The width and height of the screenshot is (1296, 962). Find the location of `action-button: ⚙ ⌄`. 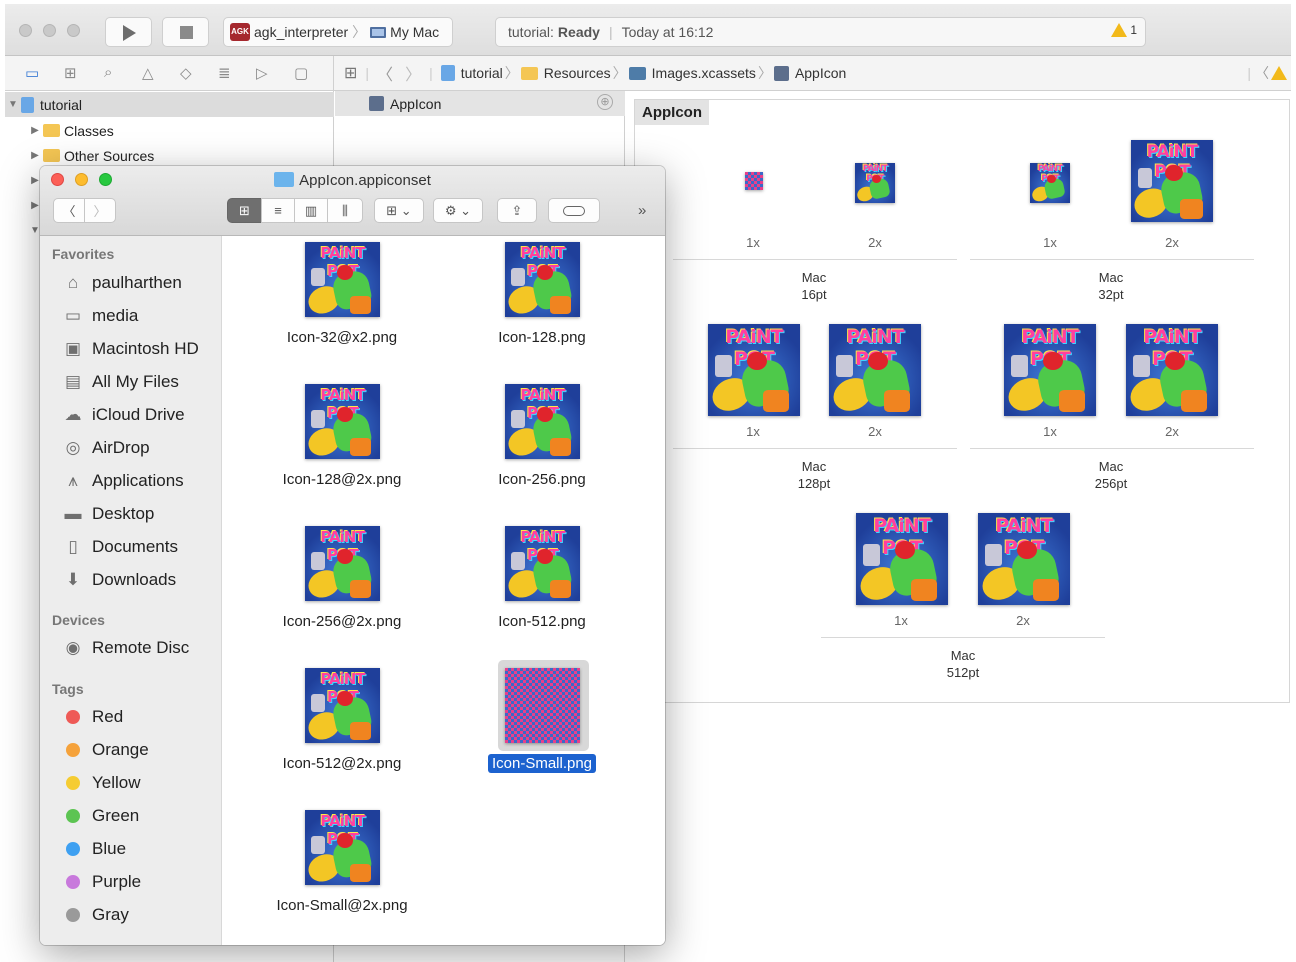

action-button: ⚙ ⌄ is located at coordinates (458, 210).